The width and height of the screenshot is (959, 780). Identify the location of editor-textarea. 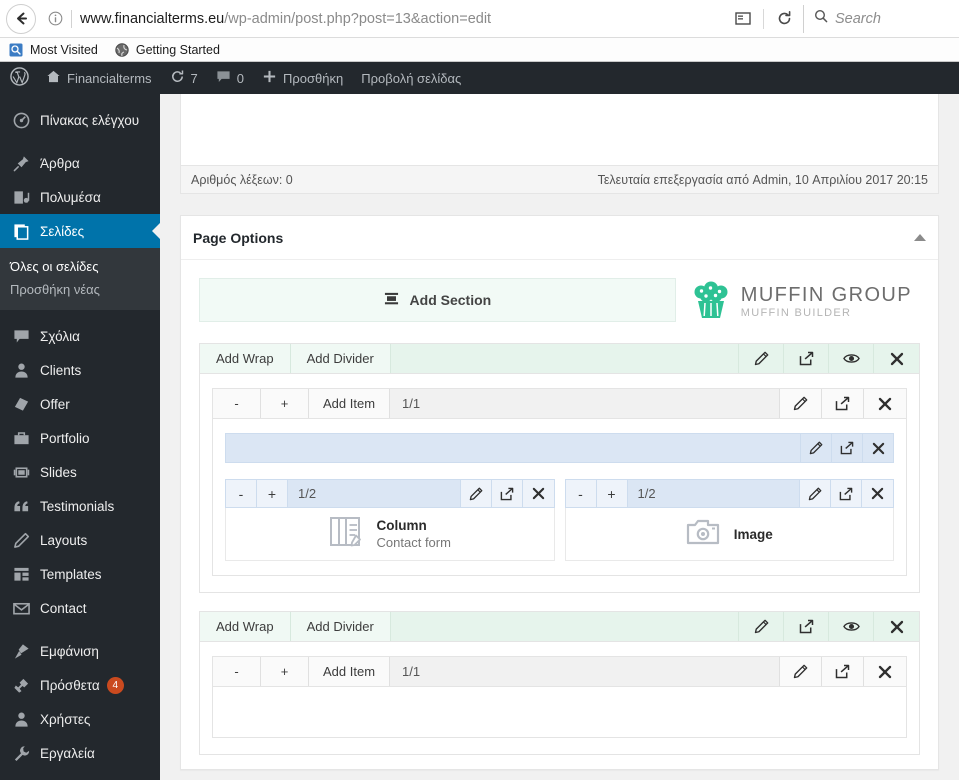
(559, 129).